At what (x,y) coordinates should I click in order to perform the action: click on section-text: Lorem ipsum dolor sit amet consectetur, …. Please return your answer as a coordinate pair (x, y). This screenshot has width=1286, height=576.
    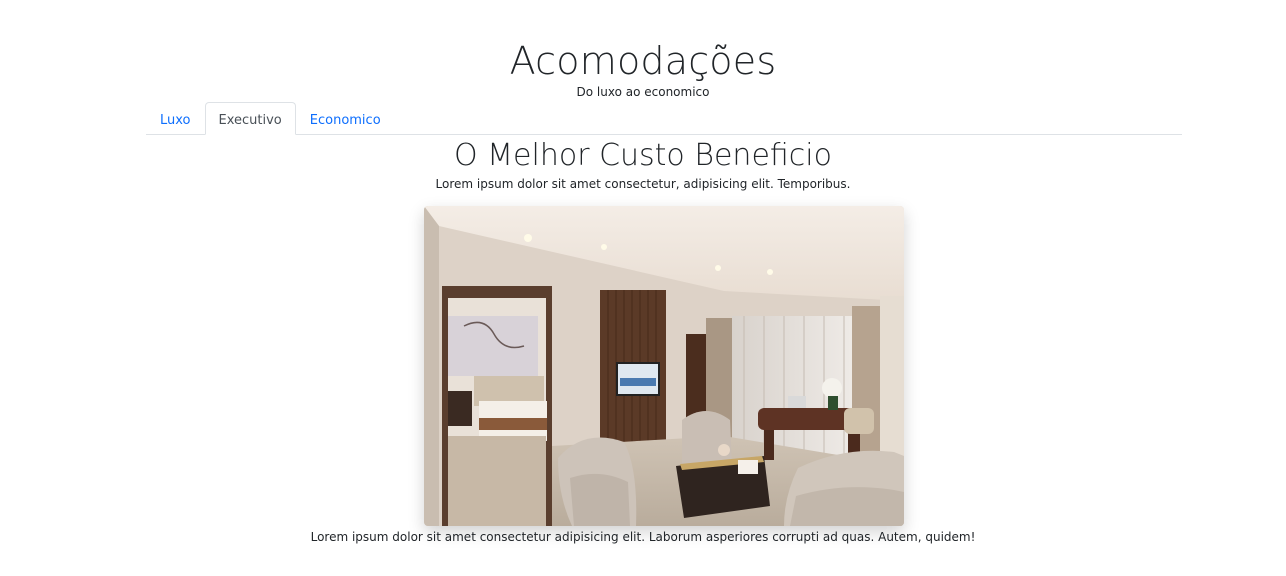
    Looking at the image, I should click on (643, 184).